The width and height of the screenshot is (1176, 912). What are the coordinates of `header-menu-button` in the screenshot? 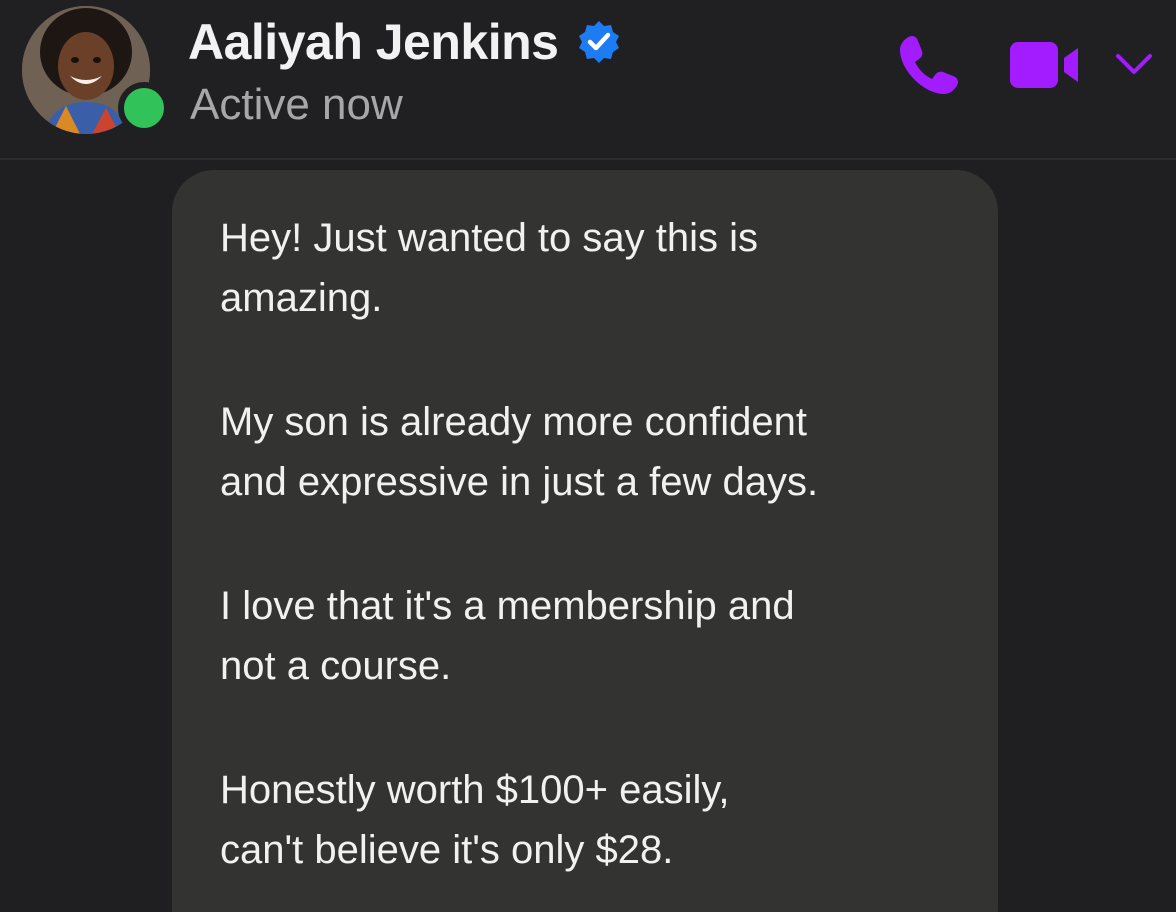 It's located at (1134, 63).